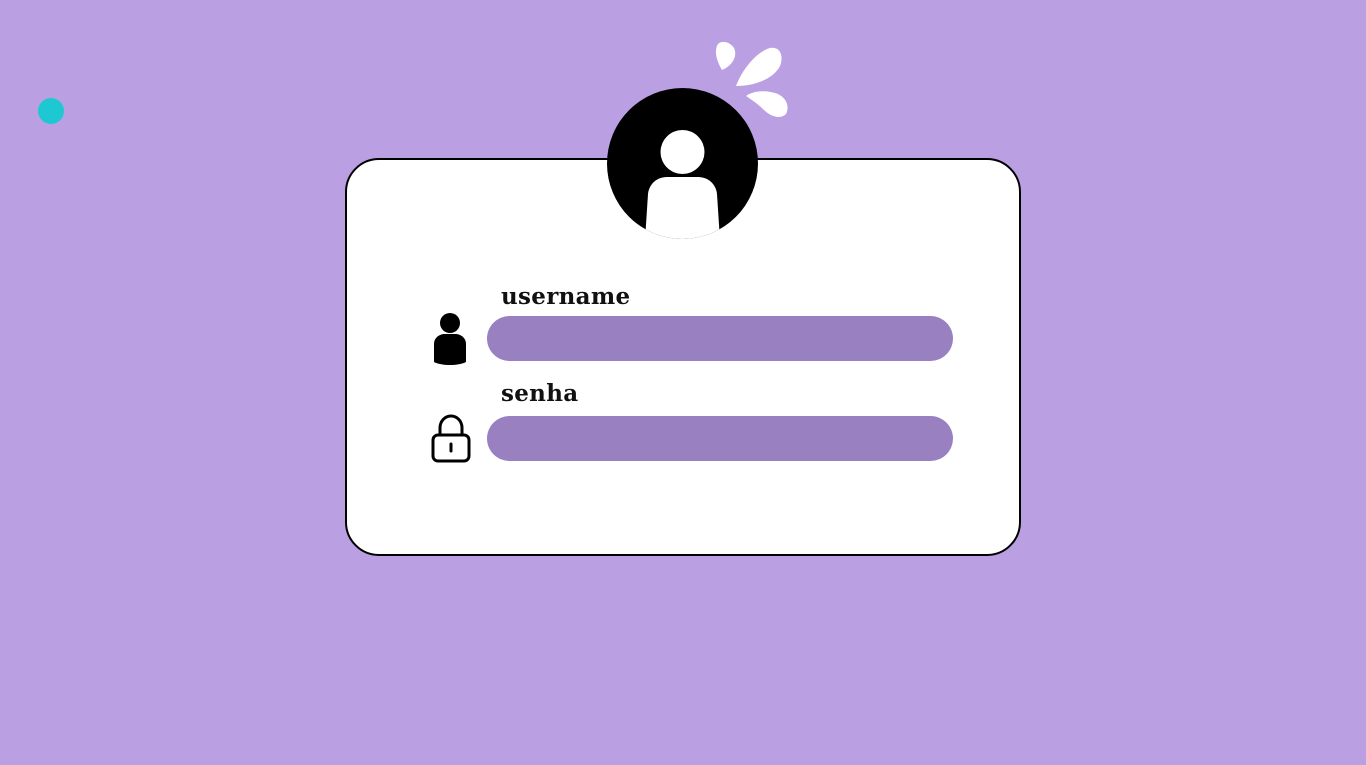 This screenshot has width=1366, height=765. What do you see at coordinates (566, 296) in the screenshot?
I see `username-label: username` at bounding box center [566, 296].